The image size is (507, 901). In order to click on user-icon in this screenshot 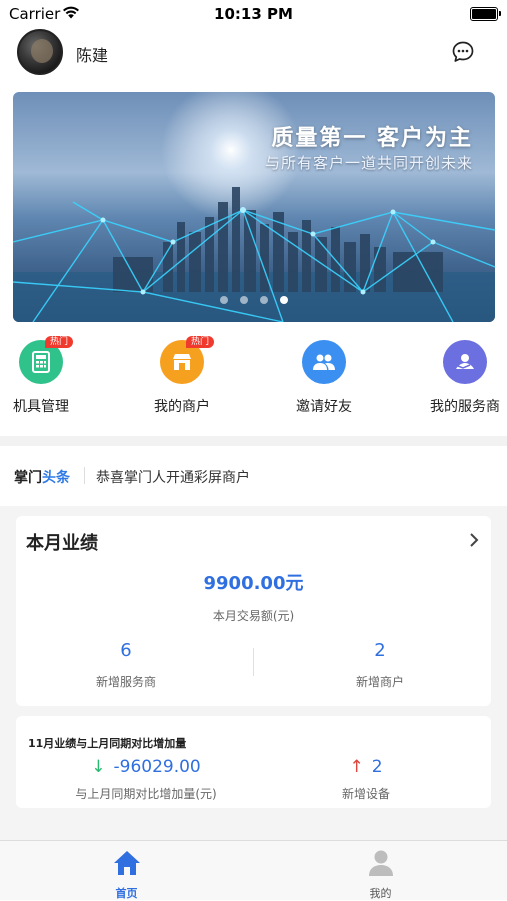, I will do `click(380, 863)`.